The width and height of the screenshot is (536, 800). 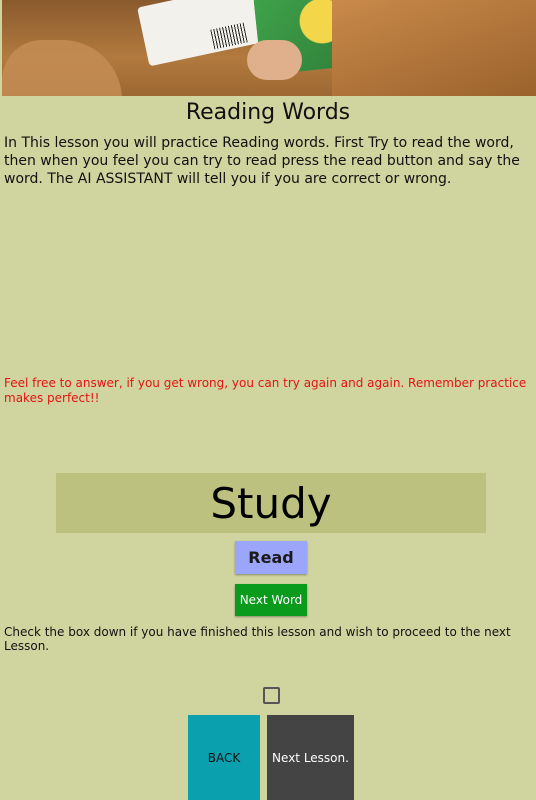 I want to click on read-button: Read, so click(x=271, y=557).